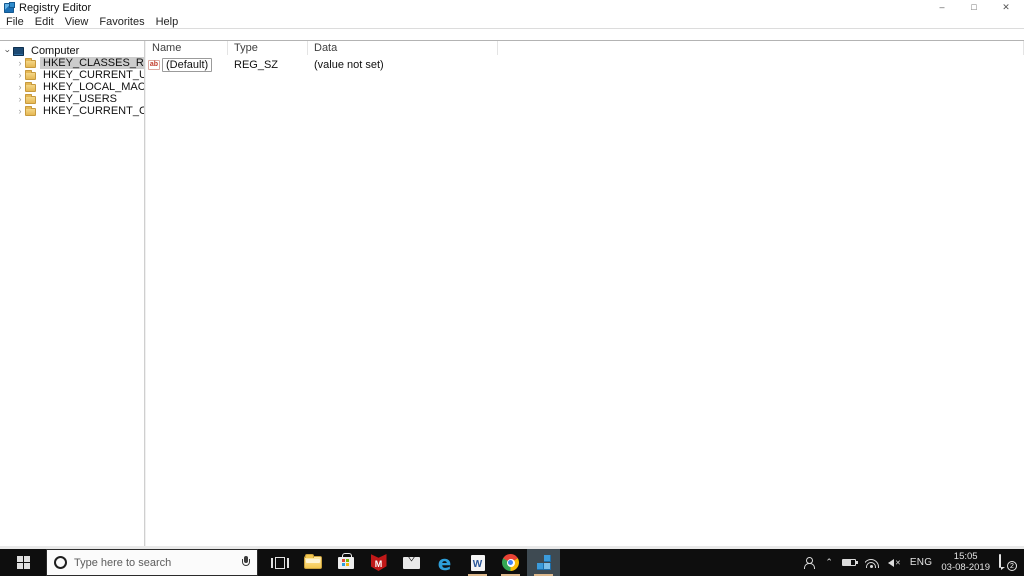 This screenshot has height=576, width=1024. What do you see at coordinates (268, 48) in the screenshot?
I see `column-header-type: Type` at bounding box center [268, 48].